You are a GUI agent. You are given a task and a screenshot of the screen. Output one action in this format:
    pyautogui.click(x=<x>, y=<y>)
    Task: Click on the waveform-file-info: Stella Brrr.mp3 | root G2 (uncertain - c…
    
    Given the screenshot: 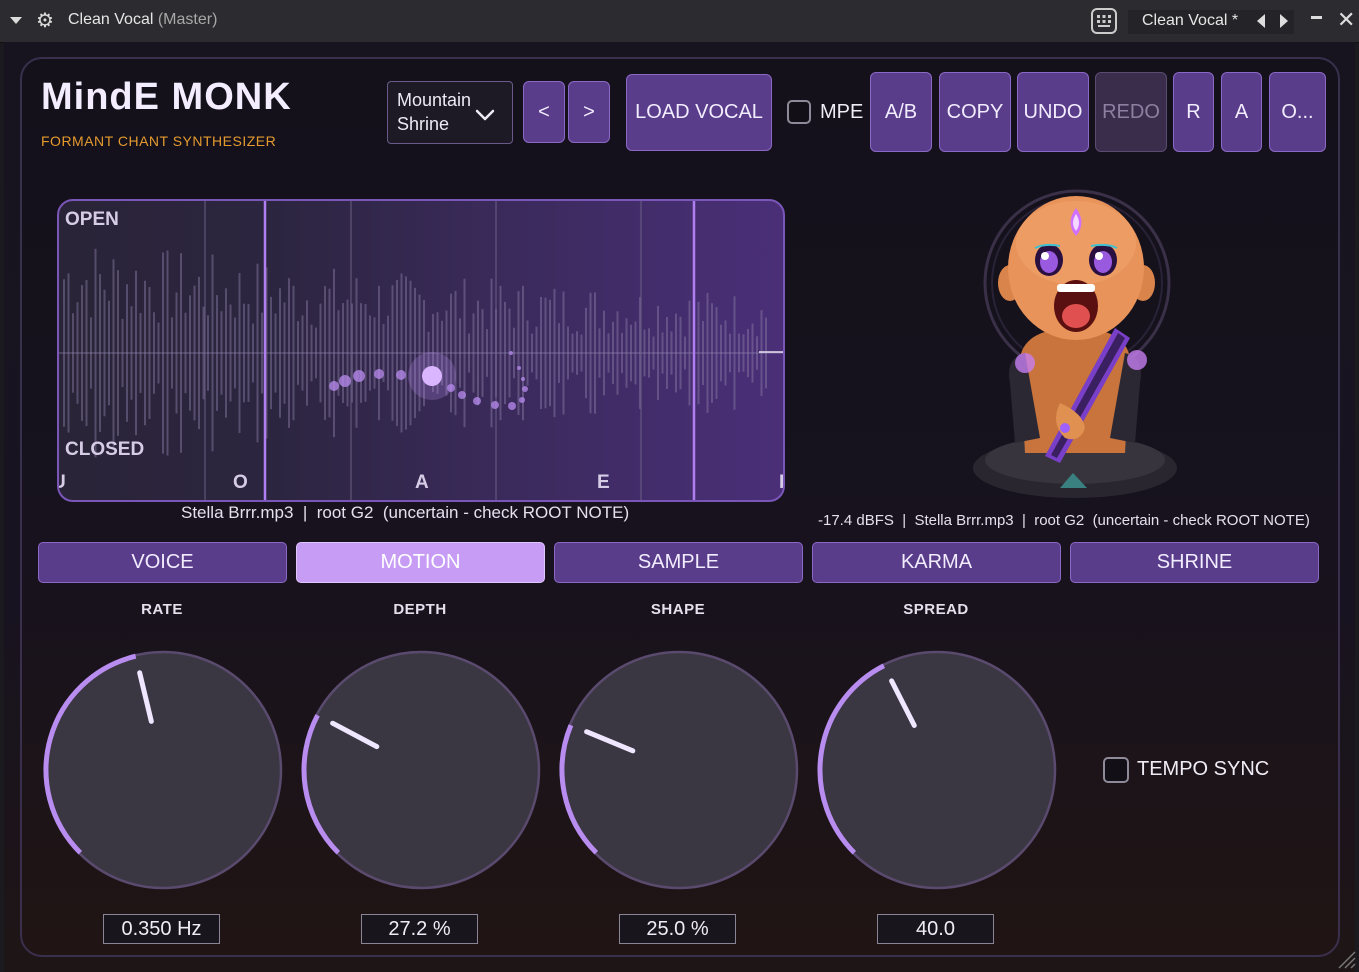 What is the action you would take?
    pyautogui.click(x=405, y=512)
    